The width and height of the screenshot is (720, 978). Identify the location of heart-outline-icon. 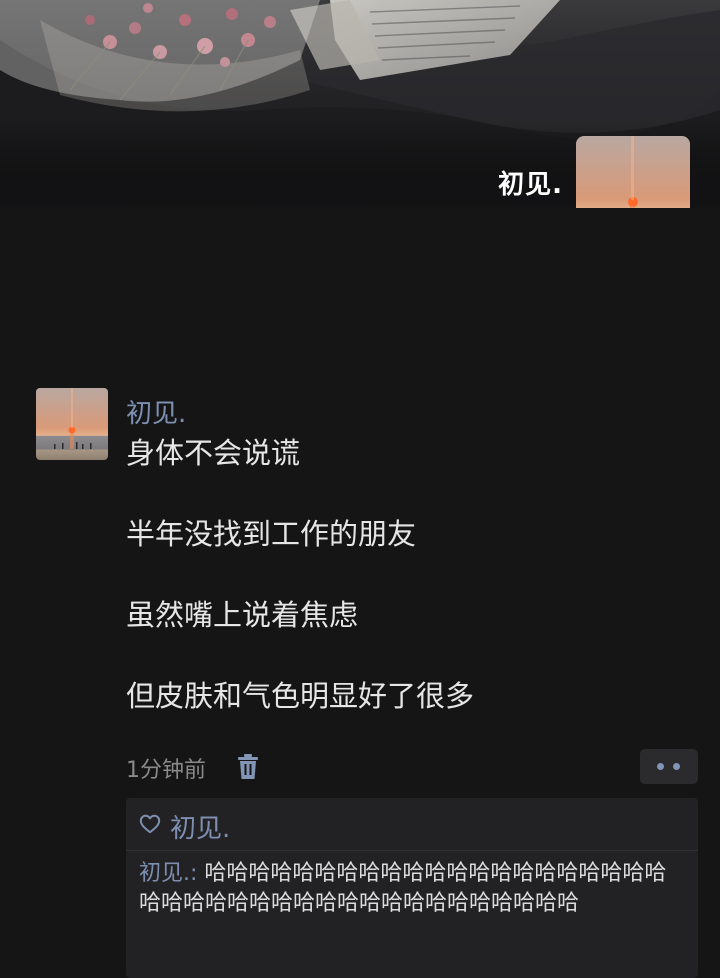
(150, 824).